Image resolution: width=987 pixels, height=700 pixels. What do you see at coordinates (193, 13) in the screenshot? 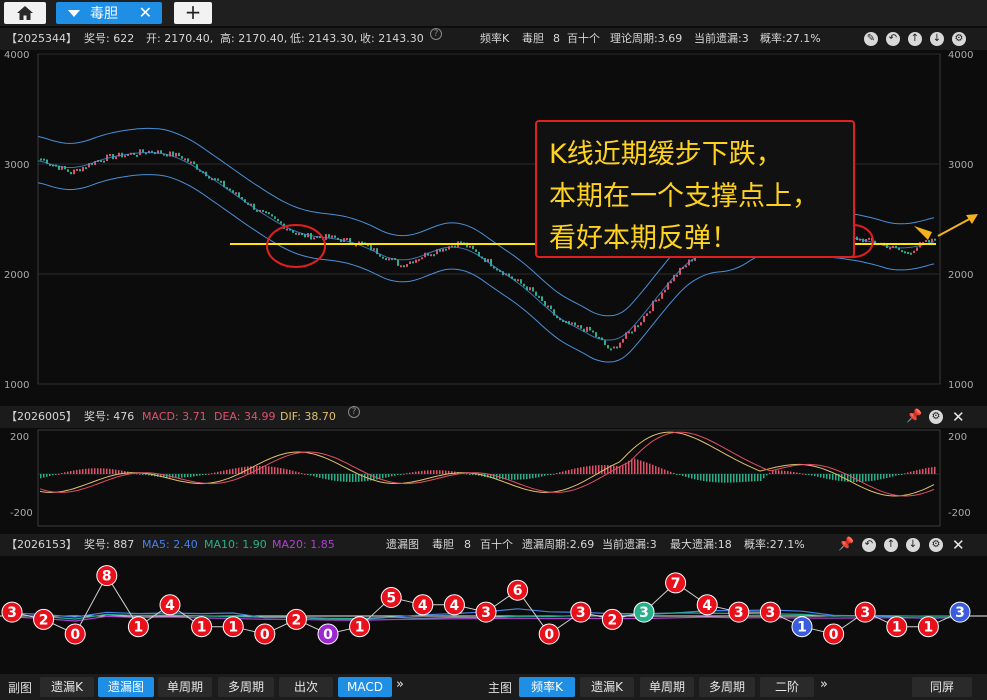
I see `add-tab-button: +` at bounding box center [193, 13].